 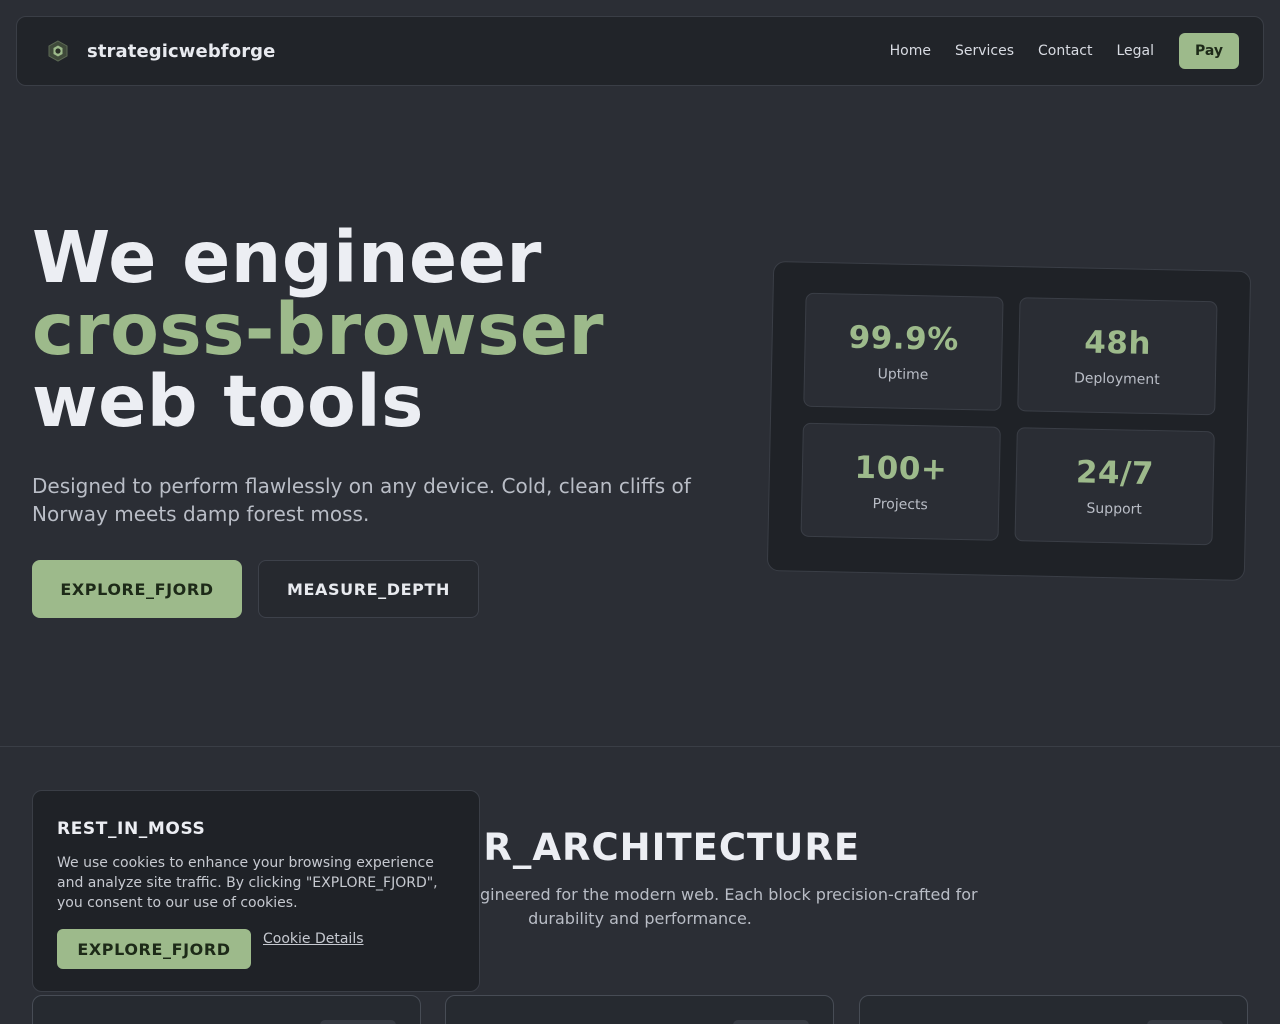 I want to click on section-divider, so click(x=640, y=746).